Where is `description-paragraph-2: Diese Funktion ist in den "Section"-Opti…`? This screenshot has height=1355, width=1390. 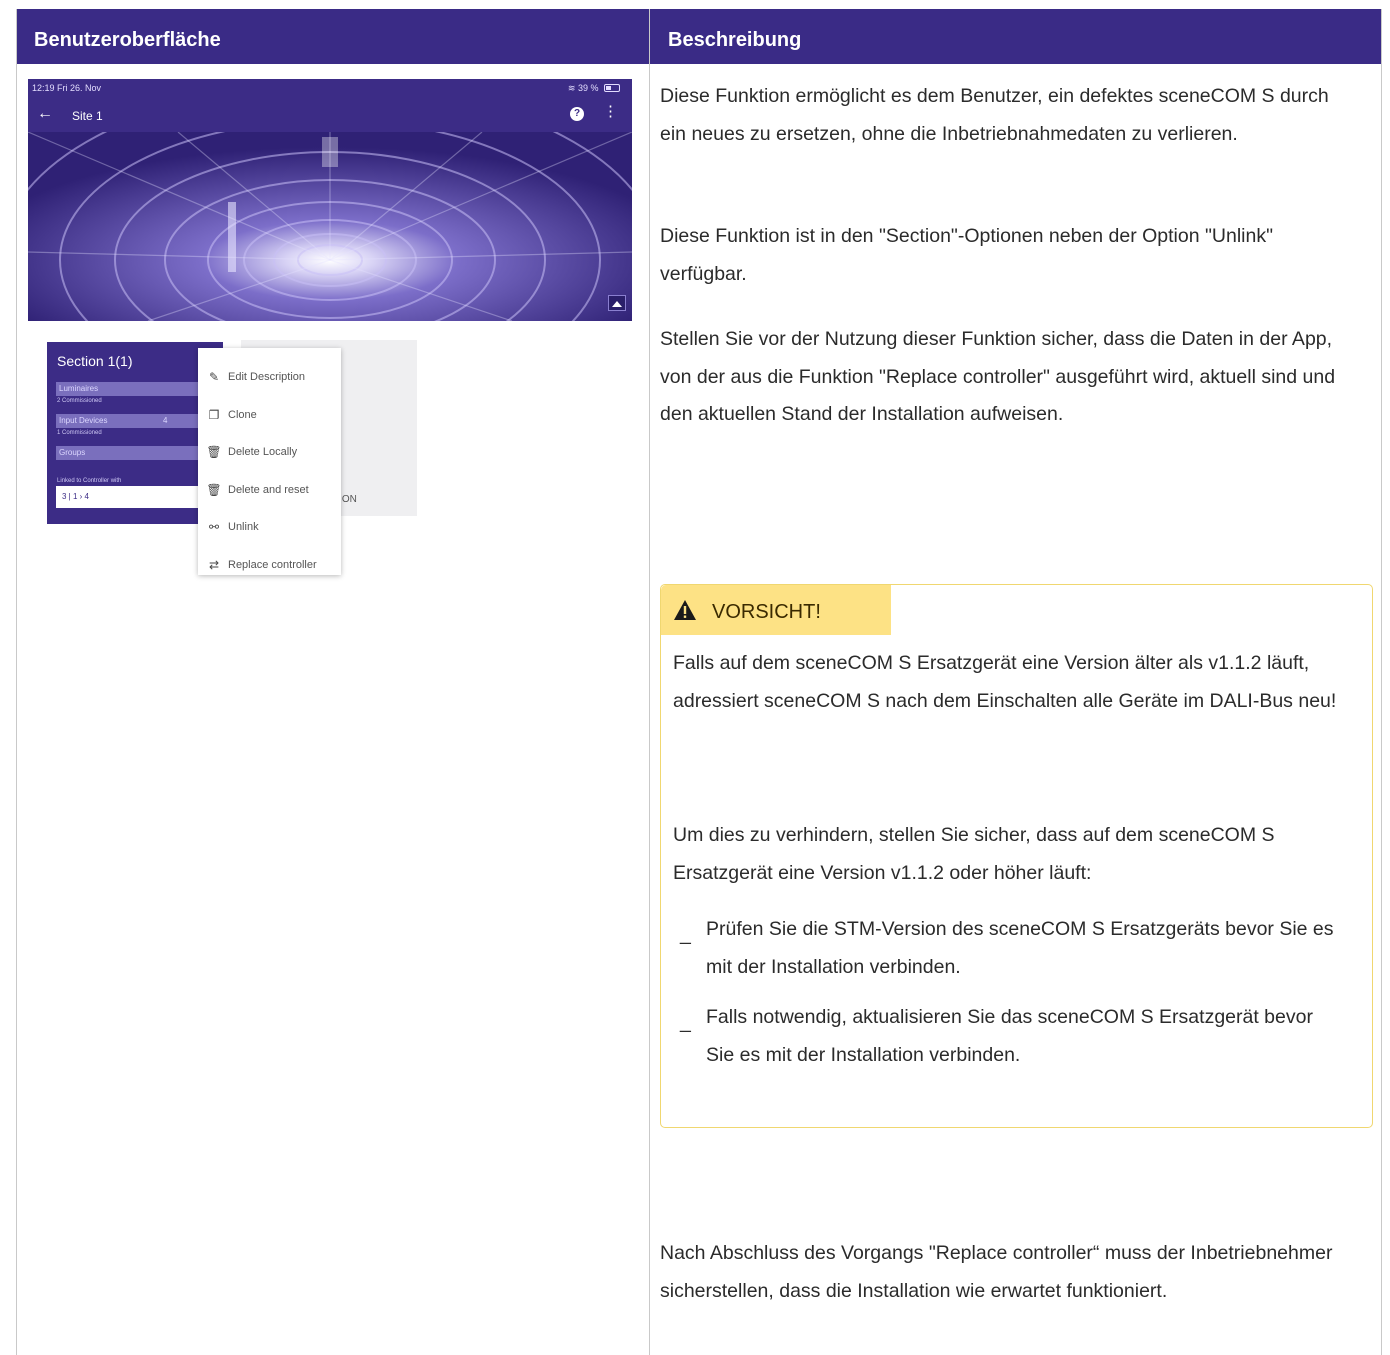
description-paragraph-2: Diese Funktion ist in den "Section"-Opti… is located at coordinates (967, 255).